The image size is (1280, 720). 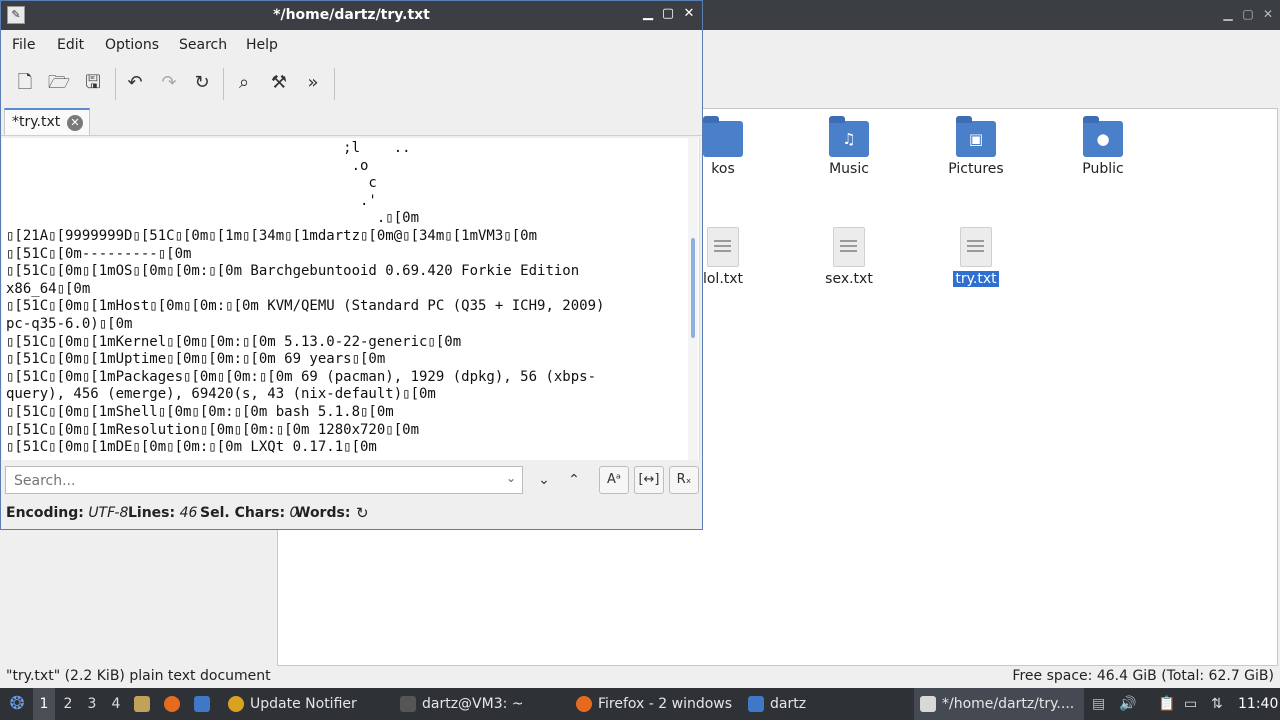 I want to click on find-icon: ⌕, so click(x=244, y=83).